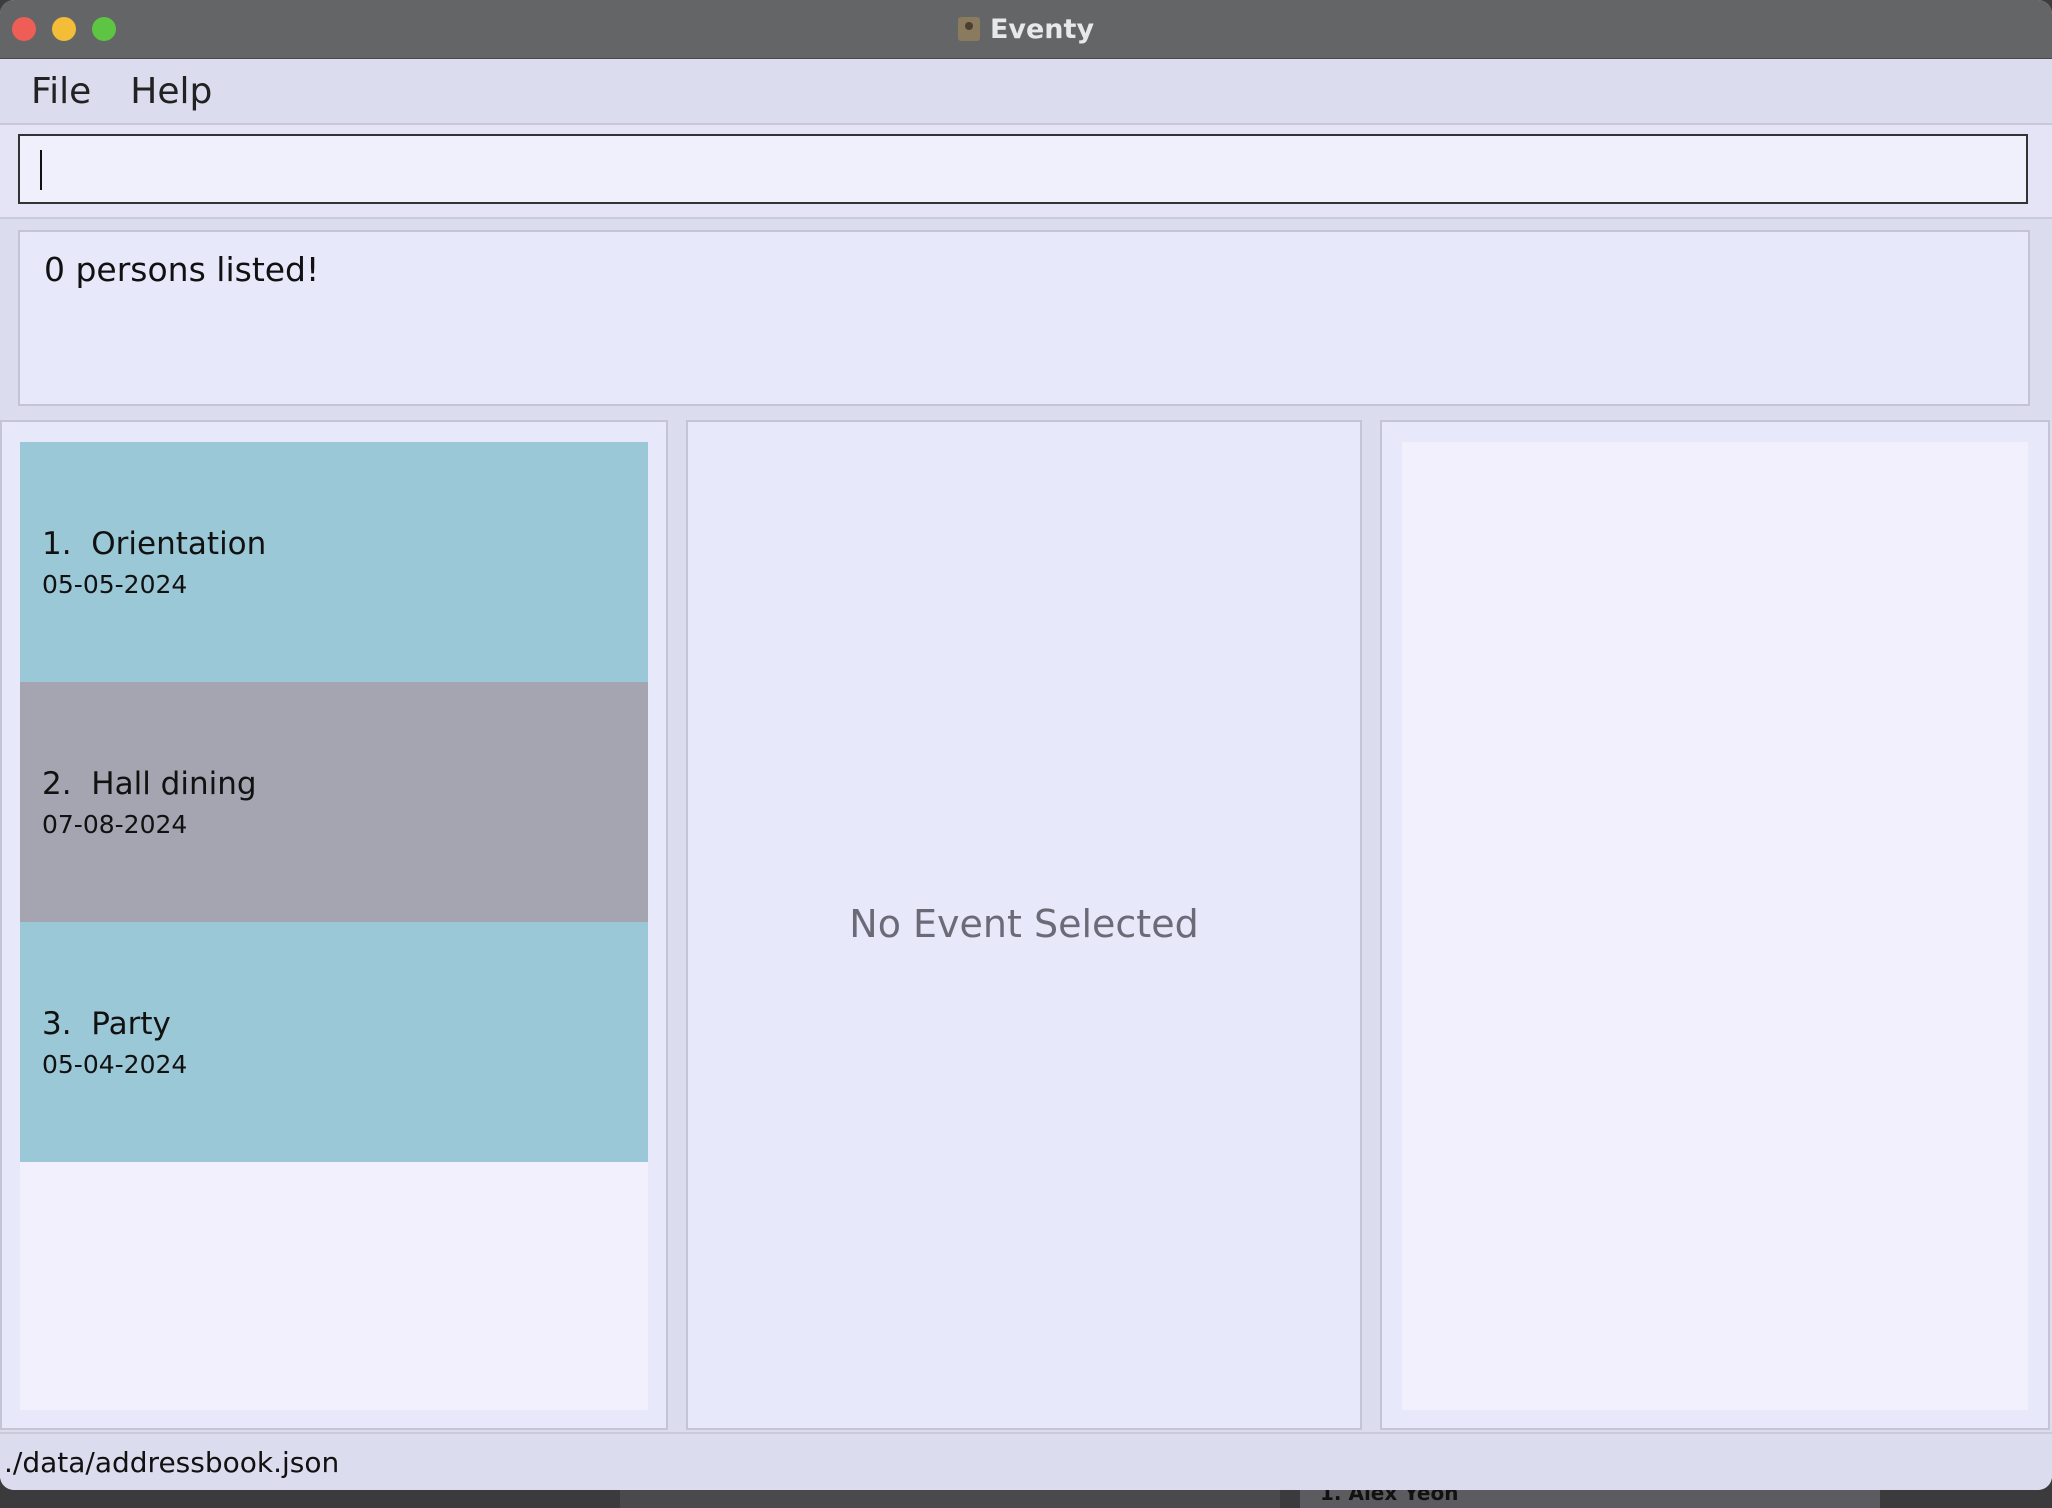 This screenshot has height=1508, width=2052. Describe the element at coordinates (1024, 318) in the screenshot. I see `result-display: 0 persons listed!` at that location.